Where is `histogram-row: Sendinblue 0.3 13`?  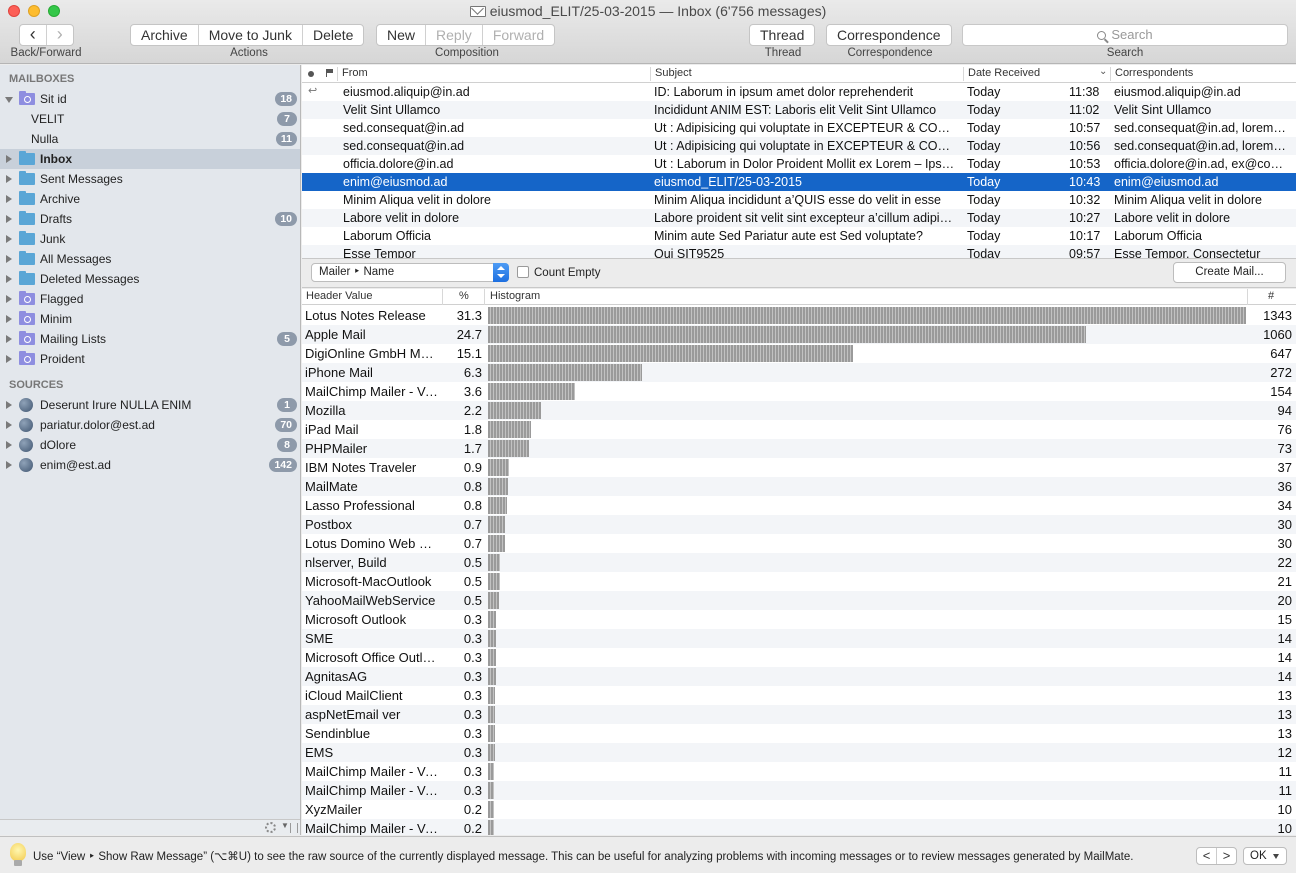 histogram-row: Sendinblue 0.3 13 is located at coordinates (799, 733).